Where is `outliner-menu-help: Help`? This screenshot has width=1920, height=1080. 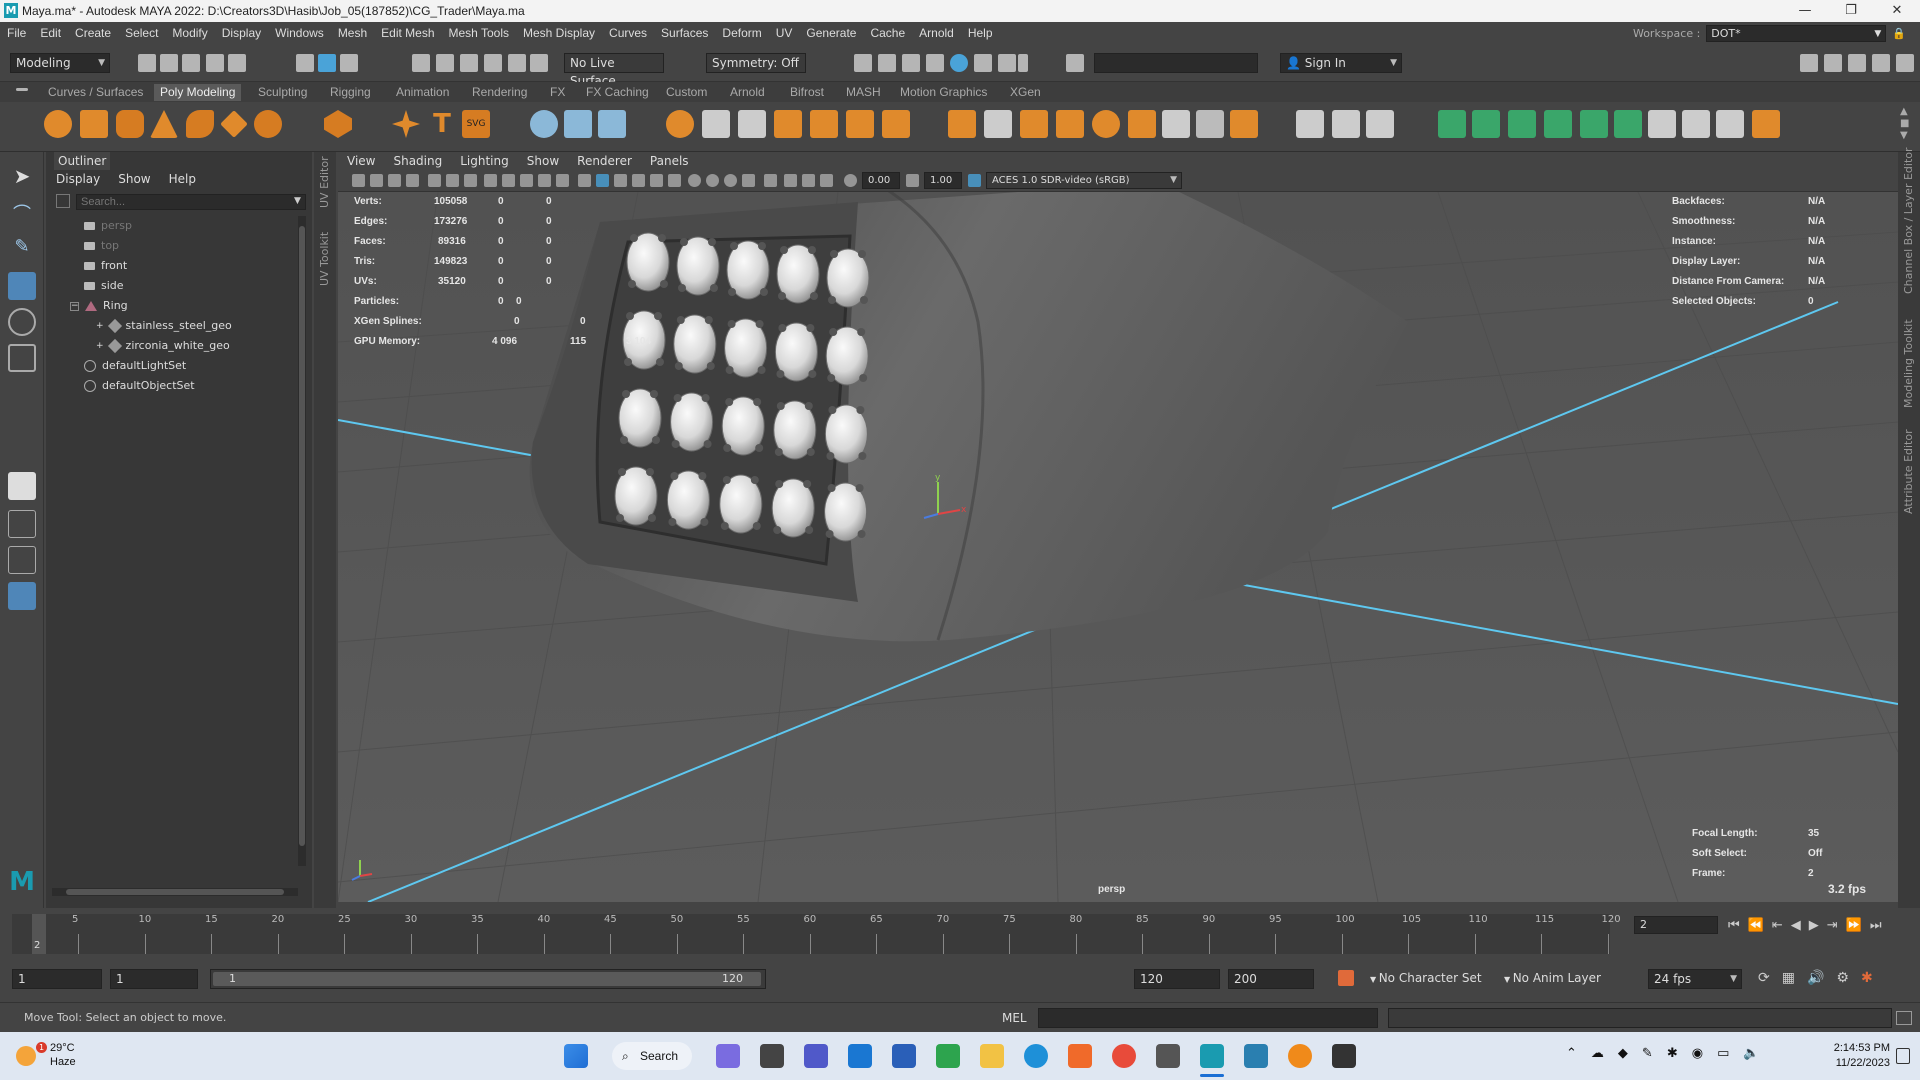
outliner-menu-help: Help is located at coordinates (182, 179).